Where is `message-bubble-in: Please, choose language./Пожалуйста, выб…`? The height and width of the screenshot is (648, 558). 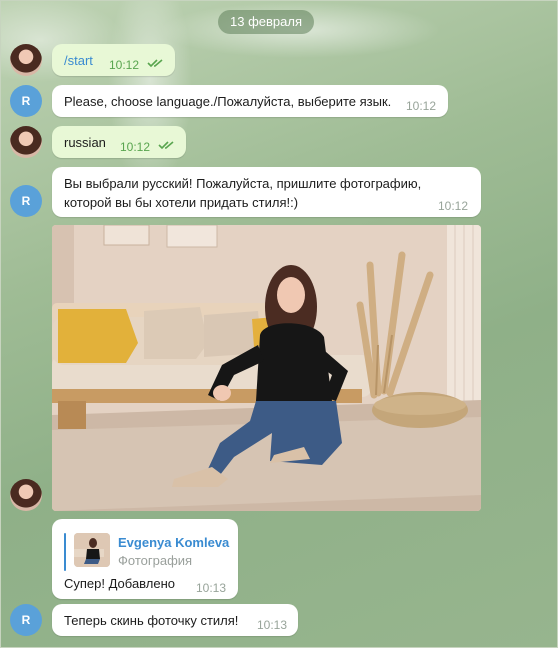
message-bubble-in: Please, choose language./Пожалуйста, выб… is located at coordinates (250, 101).